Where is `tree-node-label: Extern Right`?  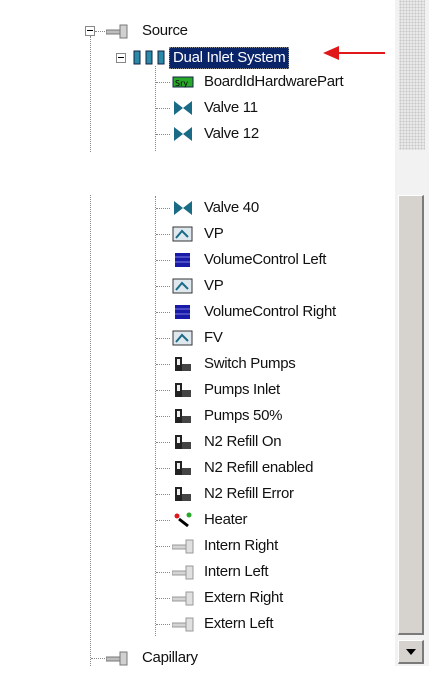 tree-node-label: Extern Right is located at coordinates (243, 597).